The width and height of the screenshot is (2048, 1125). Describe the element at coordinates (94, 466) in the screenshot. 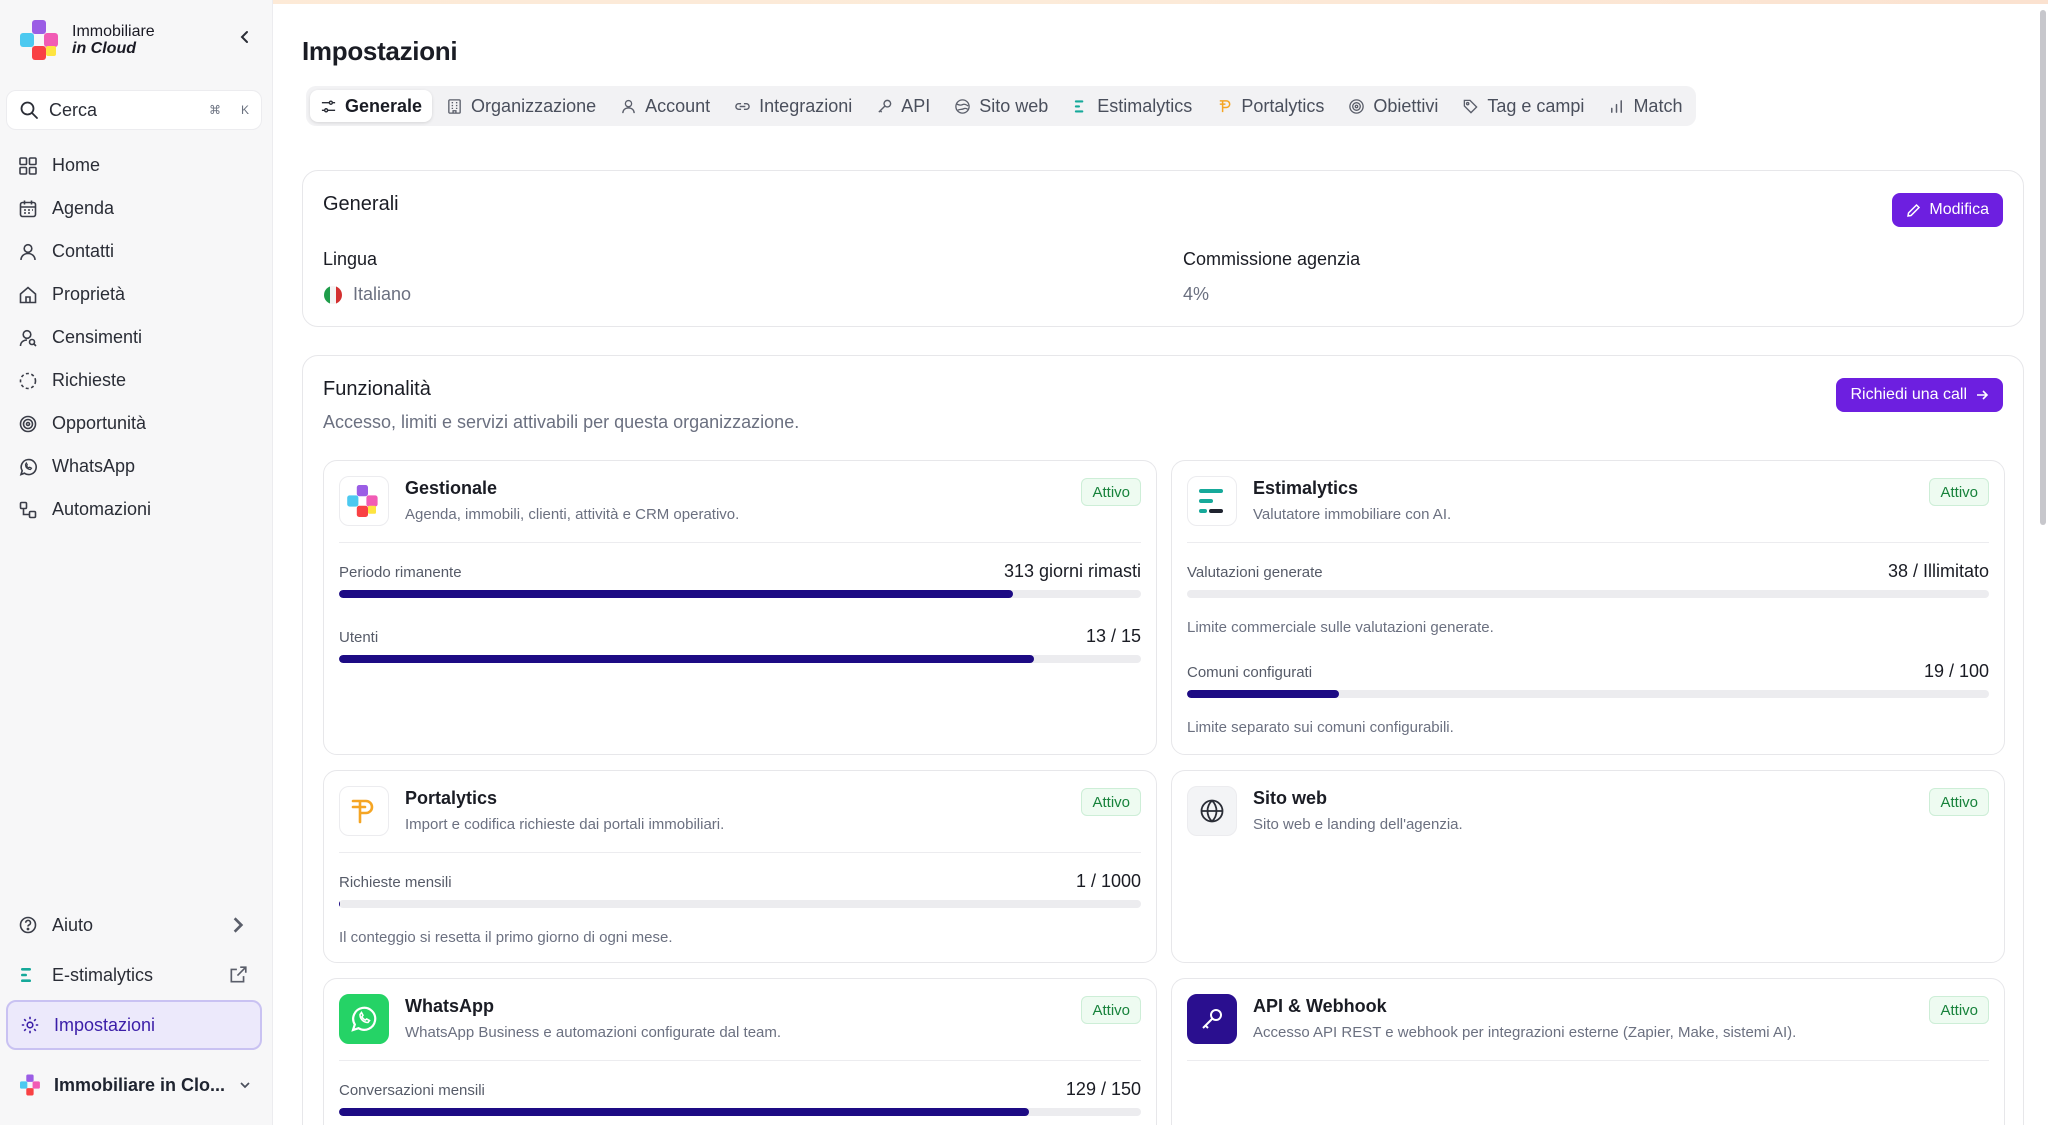

I see `sidebar-item-label: WhatsApp` at that location.